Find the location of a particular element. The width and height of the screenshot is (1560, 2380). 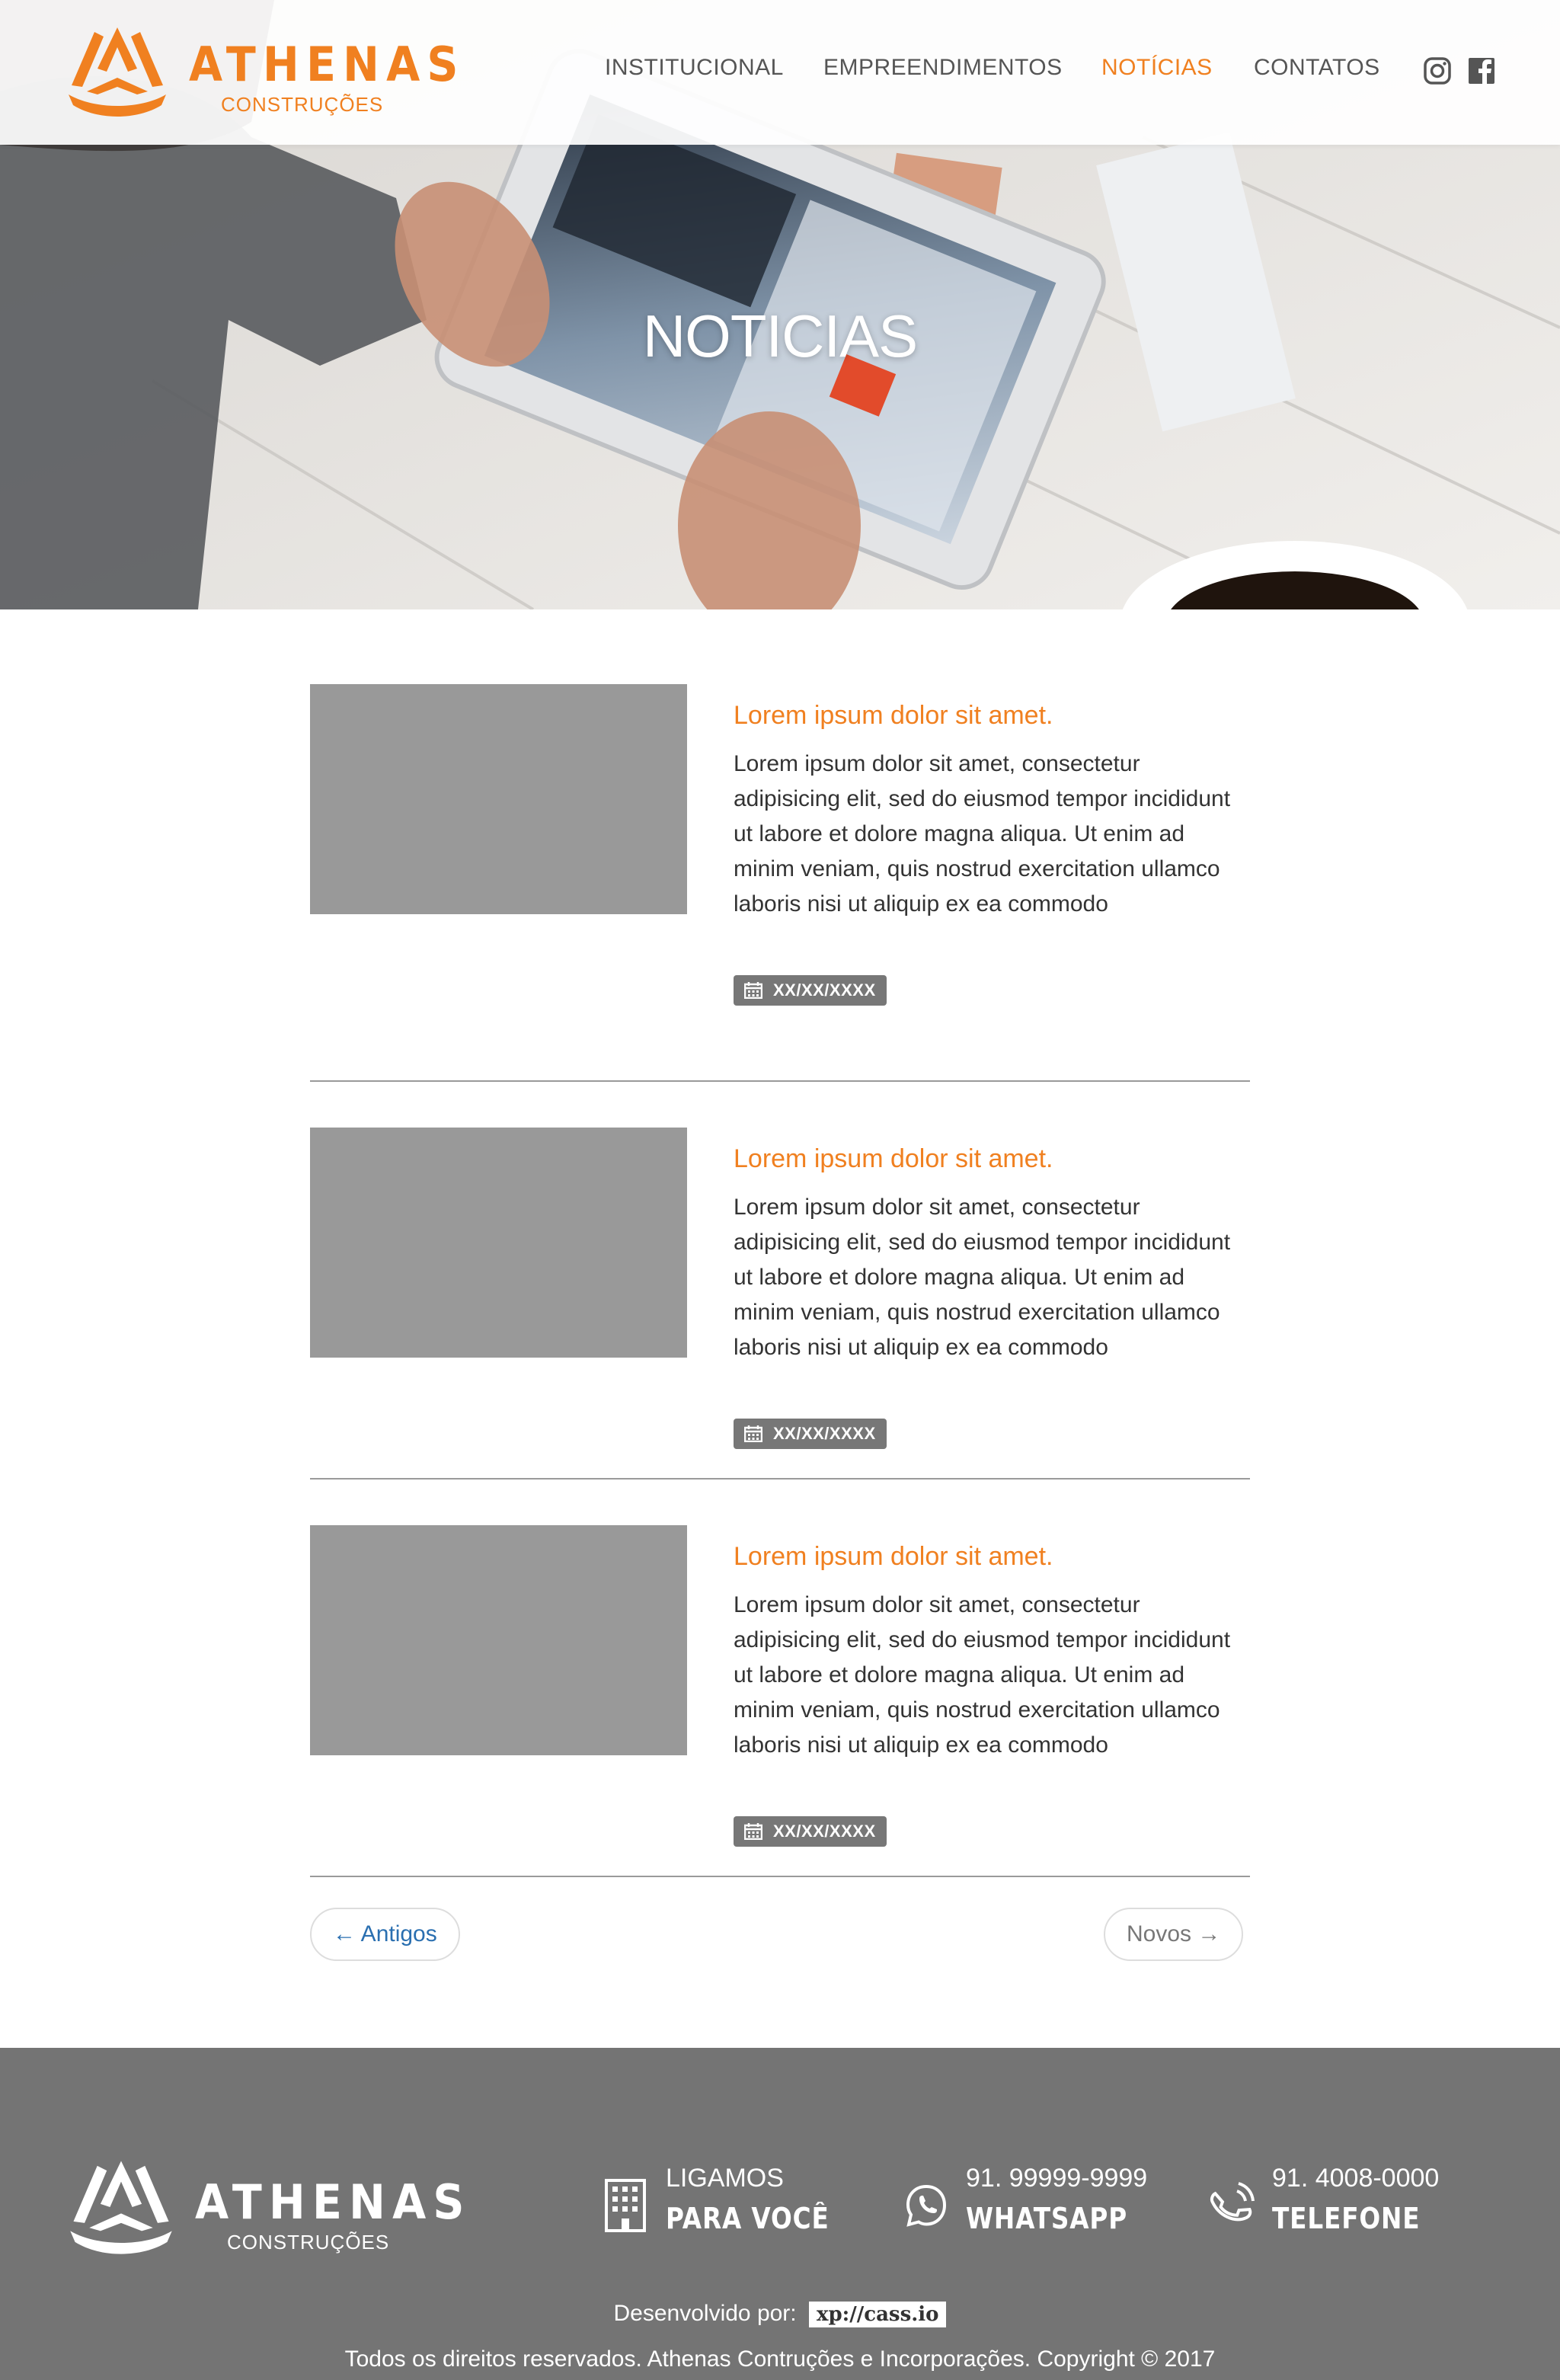

footer-brand-name: ATHENAS is located at coordinates (333, 2202).